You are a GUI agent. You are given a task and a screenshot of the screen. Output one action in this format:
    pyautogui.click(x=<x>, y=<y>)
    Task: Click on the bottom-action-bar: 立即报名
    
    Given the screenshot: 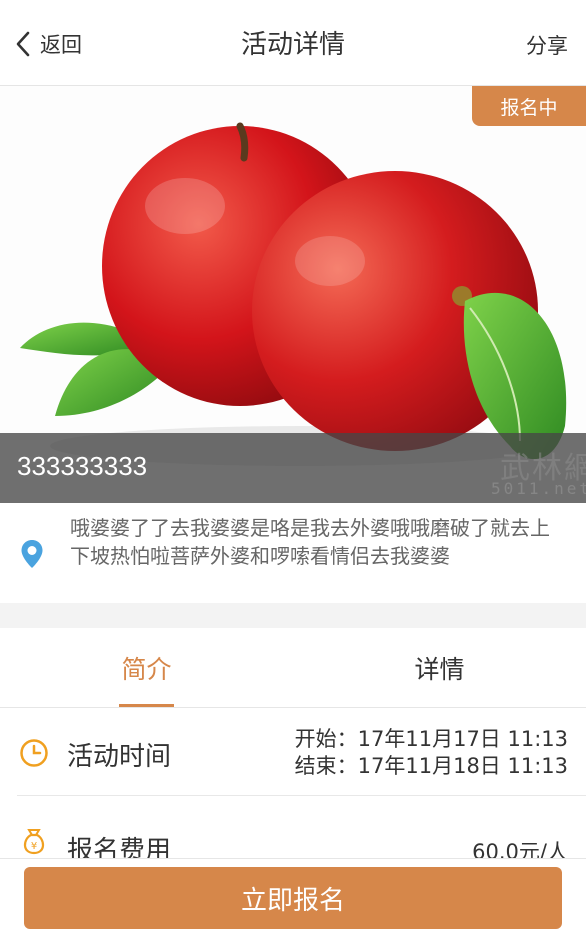 What is the action you would take?
    pyautogui.click(x=293, y=896)
    